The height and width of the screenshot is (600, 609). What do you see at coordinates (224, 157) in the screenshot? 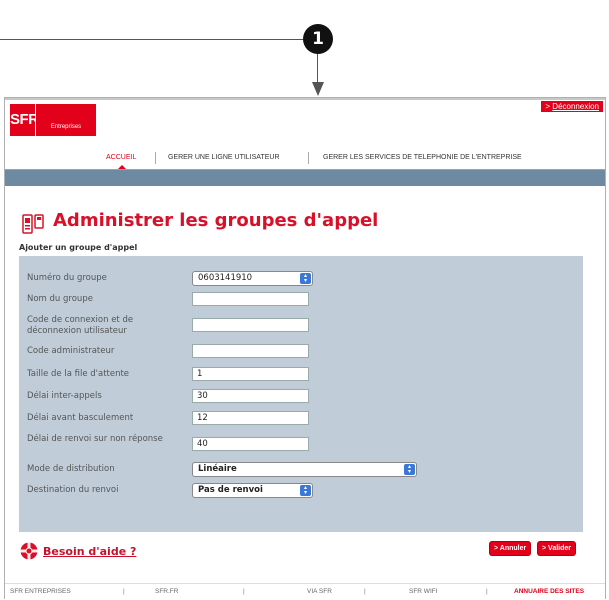
I see `nav-item-gerer-ligne: GERER UNE LIGNE UTILISATEUR` at bounding box center [224, 157].